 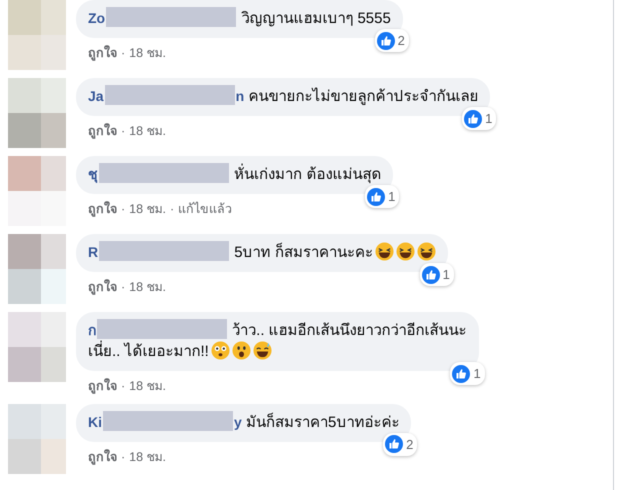 I want to click on commenter-name: n, so click(x=240, y=96).